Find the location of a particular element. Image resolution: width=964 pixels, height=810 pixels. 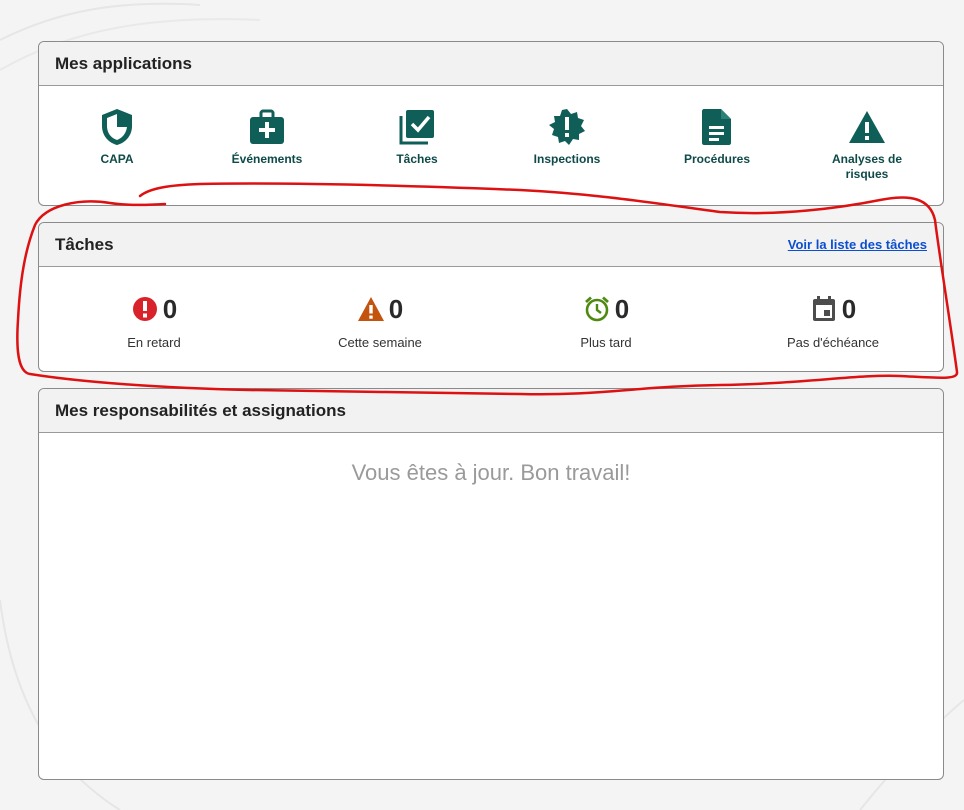

medical-bag-icon is located at coordinates (267, 127).